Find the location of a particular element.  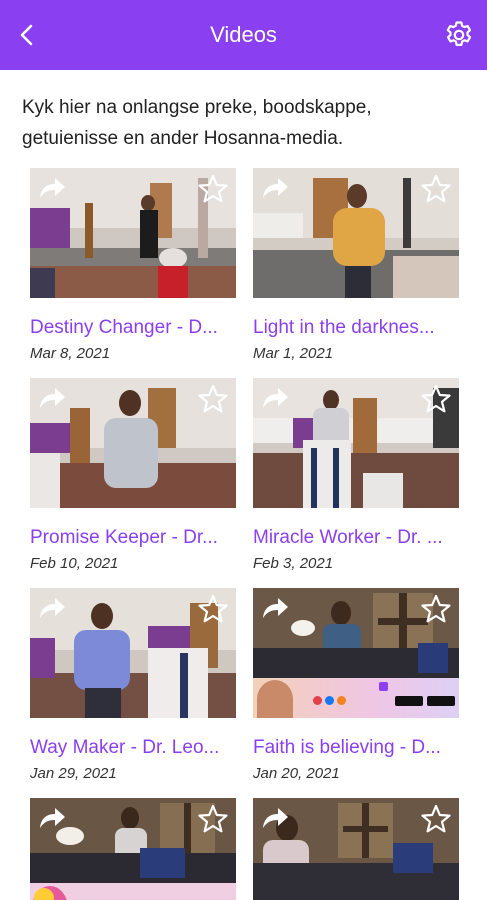

video-card: Way Maker - Dr. Leo... Jan 29, 2021 is located at coordinates (133, 685).